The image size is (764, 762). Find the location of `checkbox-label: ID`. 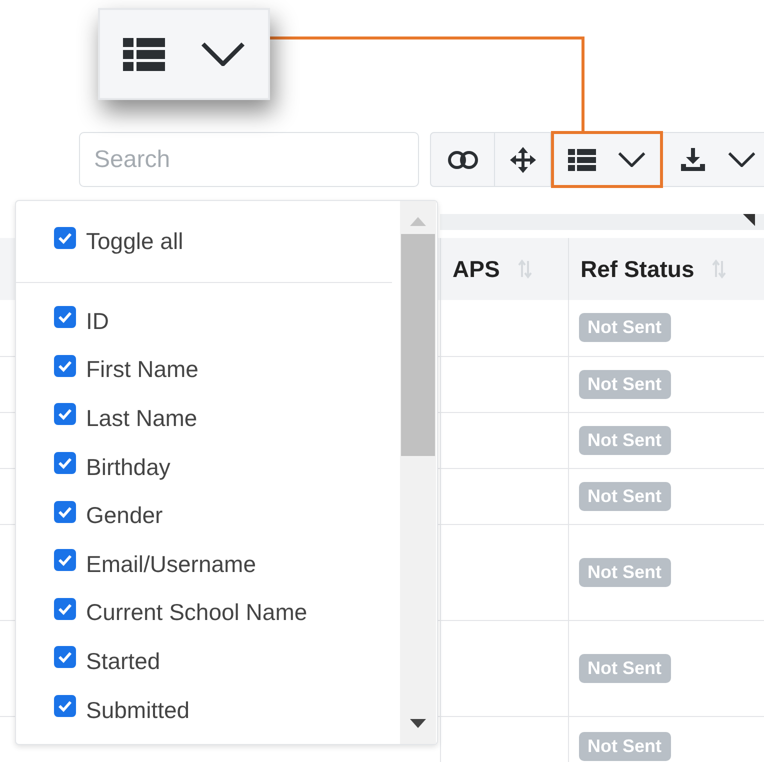

checkbox-label: ID is located at coordinates (97, 321).